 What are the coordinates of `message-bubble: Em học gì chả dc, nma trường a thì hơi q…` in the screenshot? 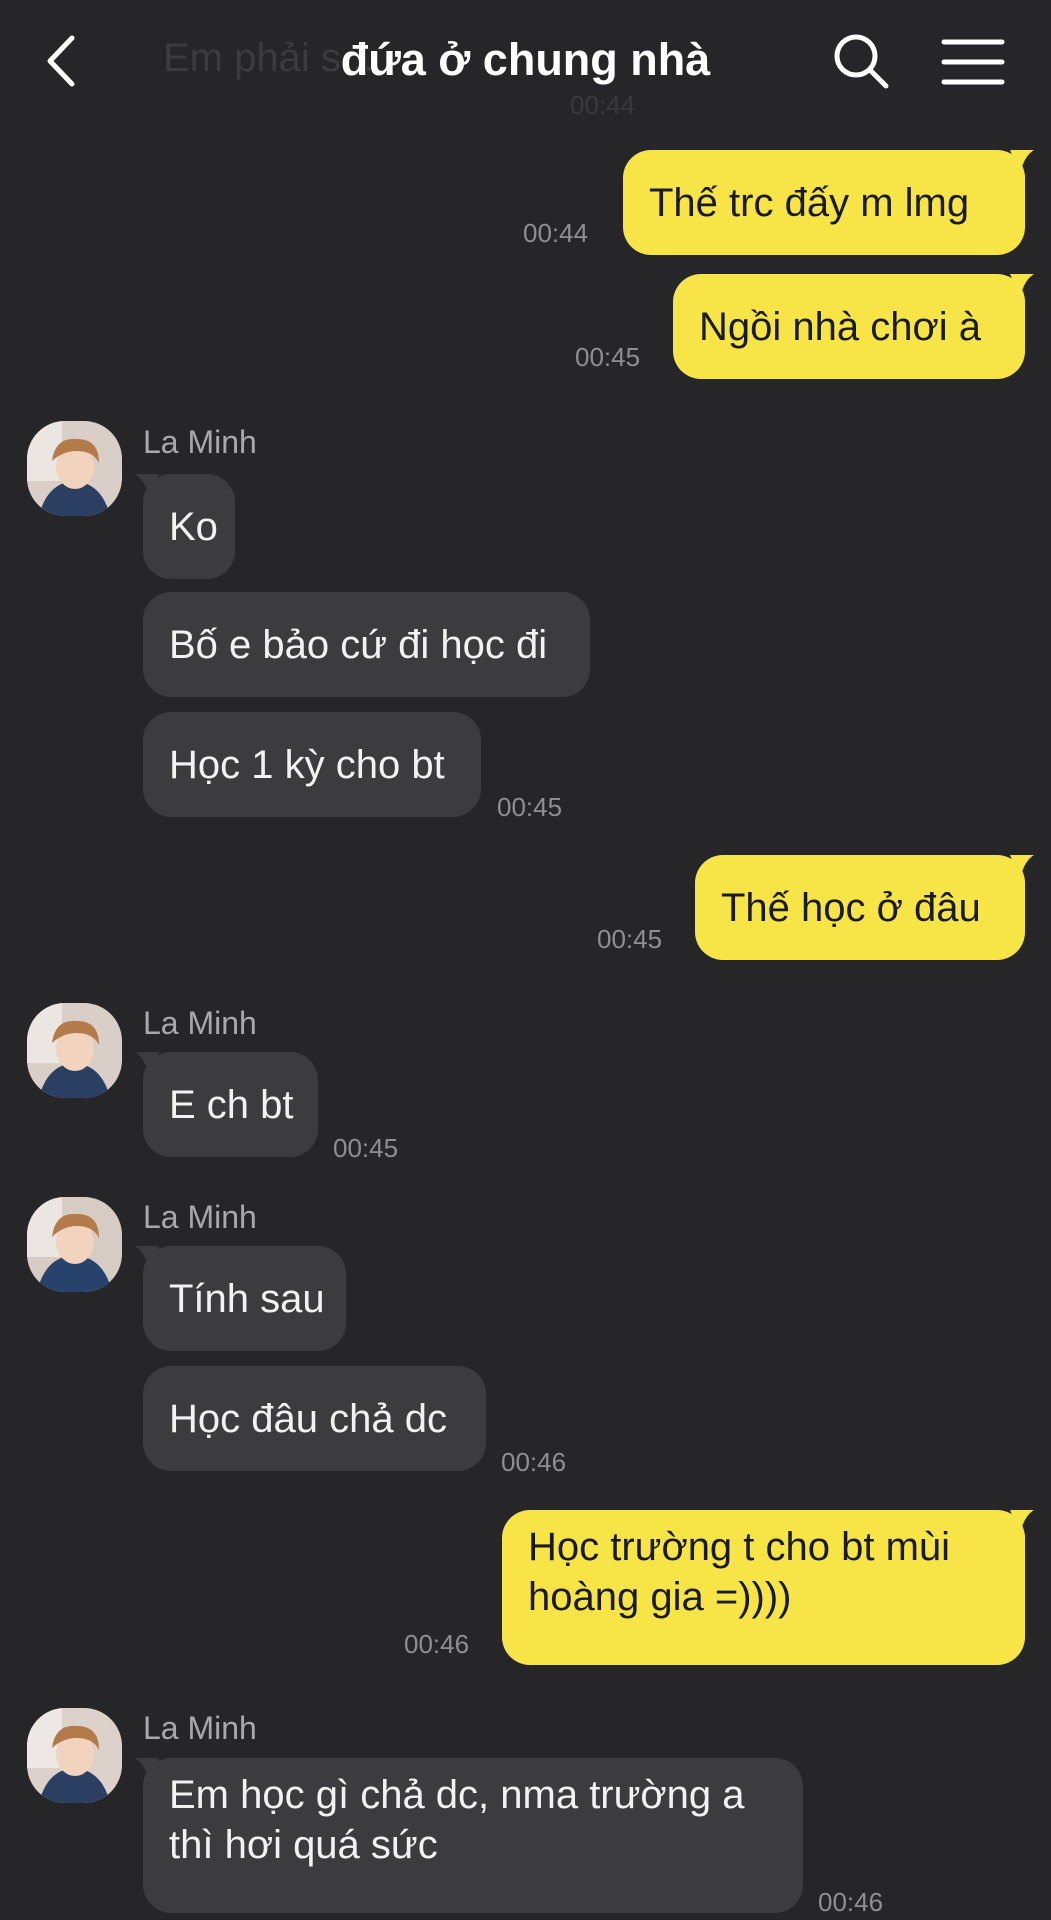 It's located at (473, 1835).